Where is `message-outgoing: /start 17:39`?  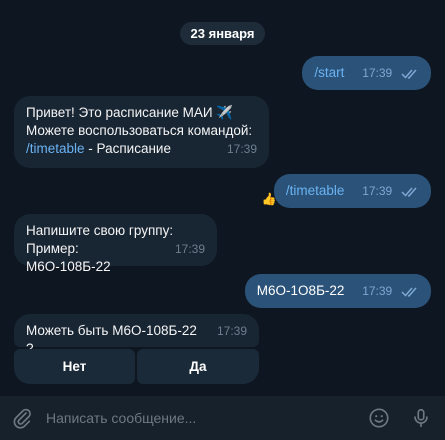 message-outgoing: /start 17:39 is located at coordinates (366, 73).